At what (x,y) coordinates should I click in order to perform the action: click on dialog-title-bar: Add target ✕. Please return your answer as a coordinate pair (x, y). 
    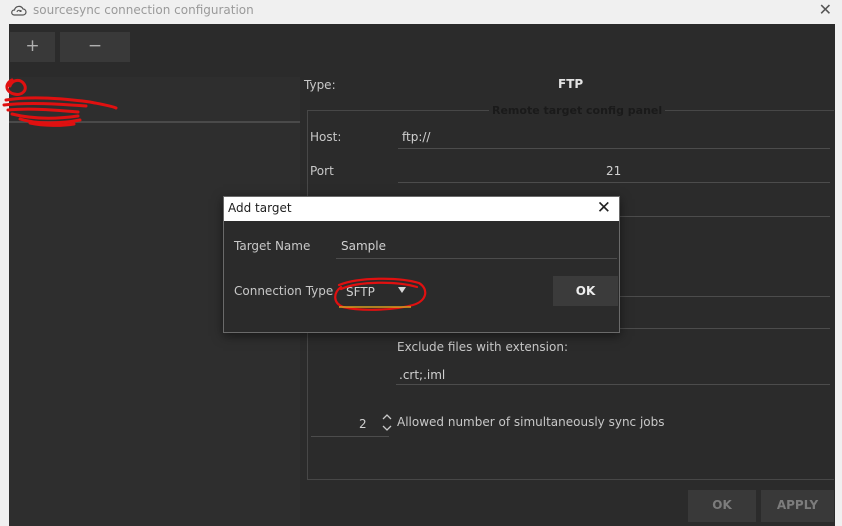
    Looking at the image, I should click on (421, 209).